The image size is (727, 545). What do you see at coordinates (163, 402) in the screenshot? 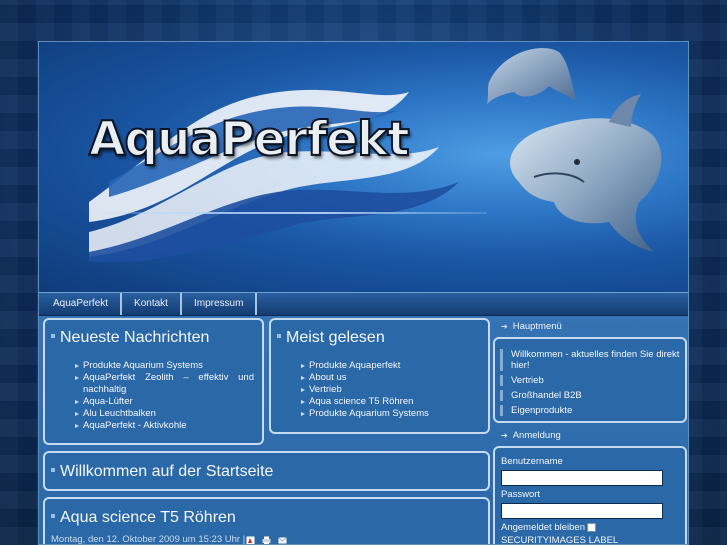
I see `news-item: Aqua-Lüfter` at bounding box center [163, 402].